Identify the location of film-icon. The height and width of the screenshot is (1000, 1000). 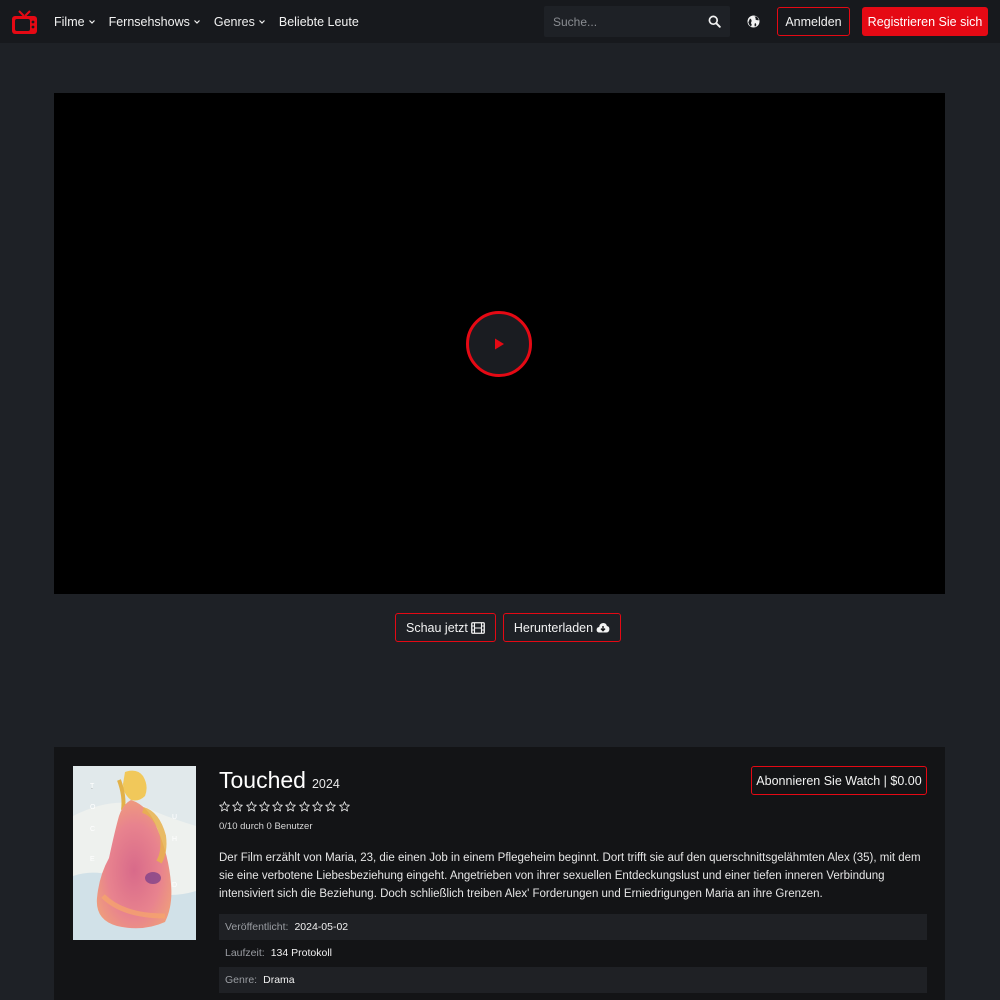
(477, 627).